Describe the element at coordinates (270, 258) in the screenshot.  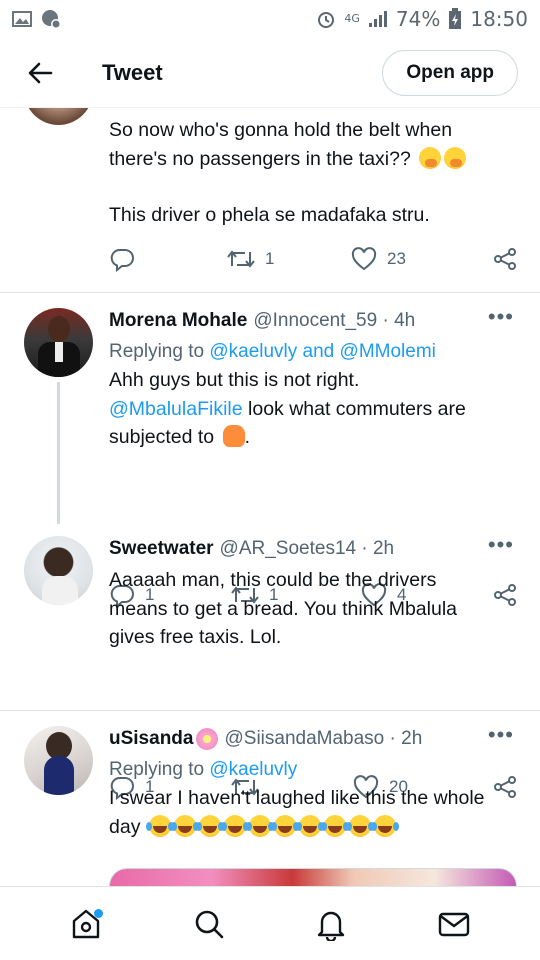
I see `retweet-count: 1` at that location.